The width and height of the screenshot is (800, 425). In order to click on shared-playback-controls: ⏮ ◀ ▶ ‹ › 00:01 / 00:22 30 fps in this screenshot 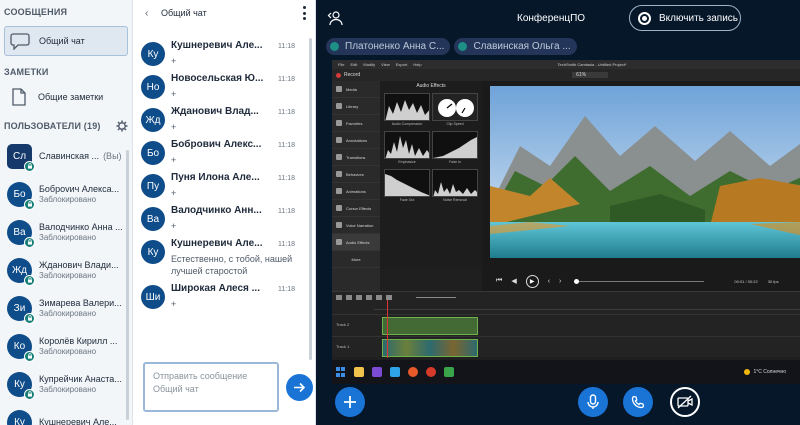, I will do `click(641, 281)`.